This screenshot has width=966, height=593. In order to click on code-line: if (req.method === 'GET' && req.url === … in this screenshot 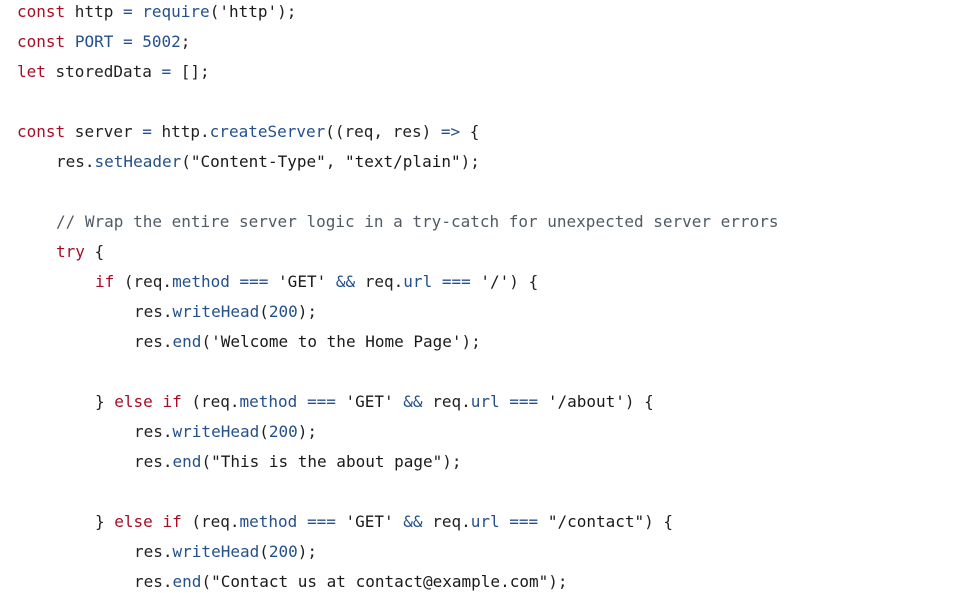, I will do `click(316, 282)`.